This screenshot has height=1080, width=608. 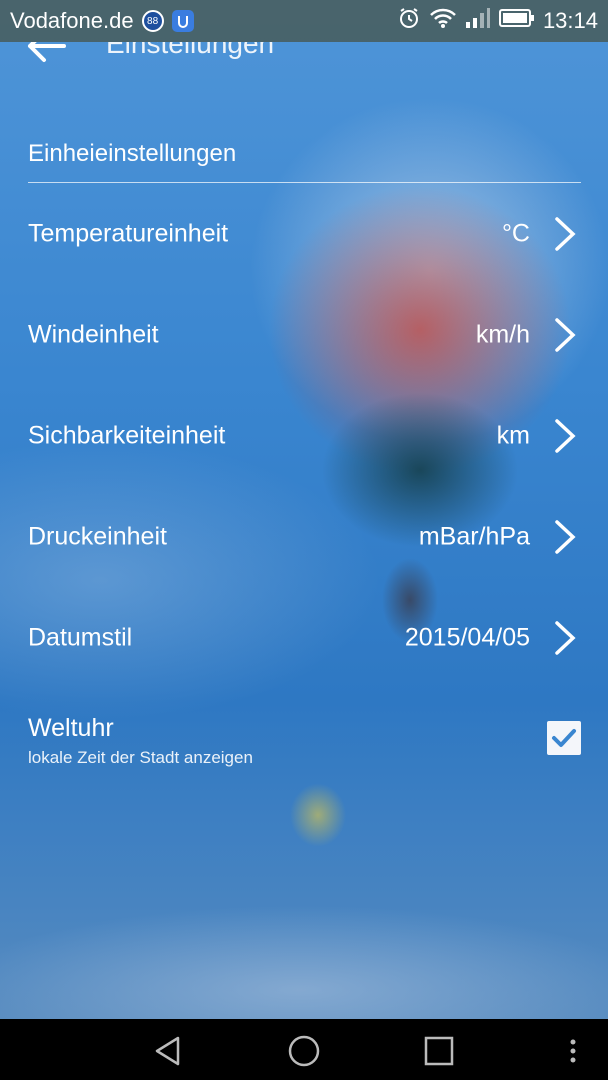 What do you see at coordinates (304, 21) in the screenshot?
I see `status-bar: Vodafone.de 88 13:14` at bounding box center [304, 21].